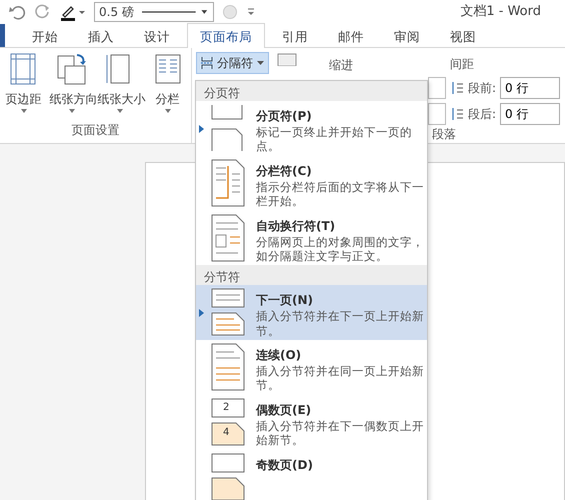 This screenshot has height=500, width=565. What do you see at coordinates (96, 130) in the screenshot?
I see `group-label: 页面设置` at bounding box center [96, 130].